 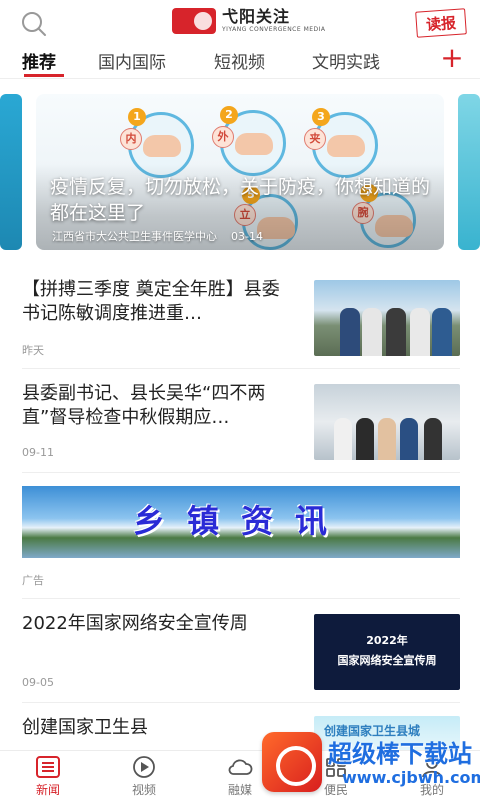 I want to click on watermark-url: www.cjbwh.com, so click(x=411, y=777).